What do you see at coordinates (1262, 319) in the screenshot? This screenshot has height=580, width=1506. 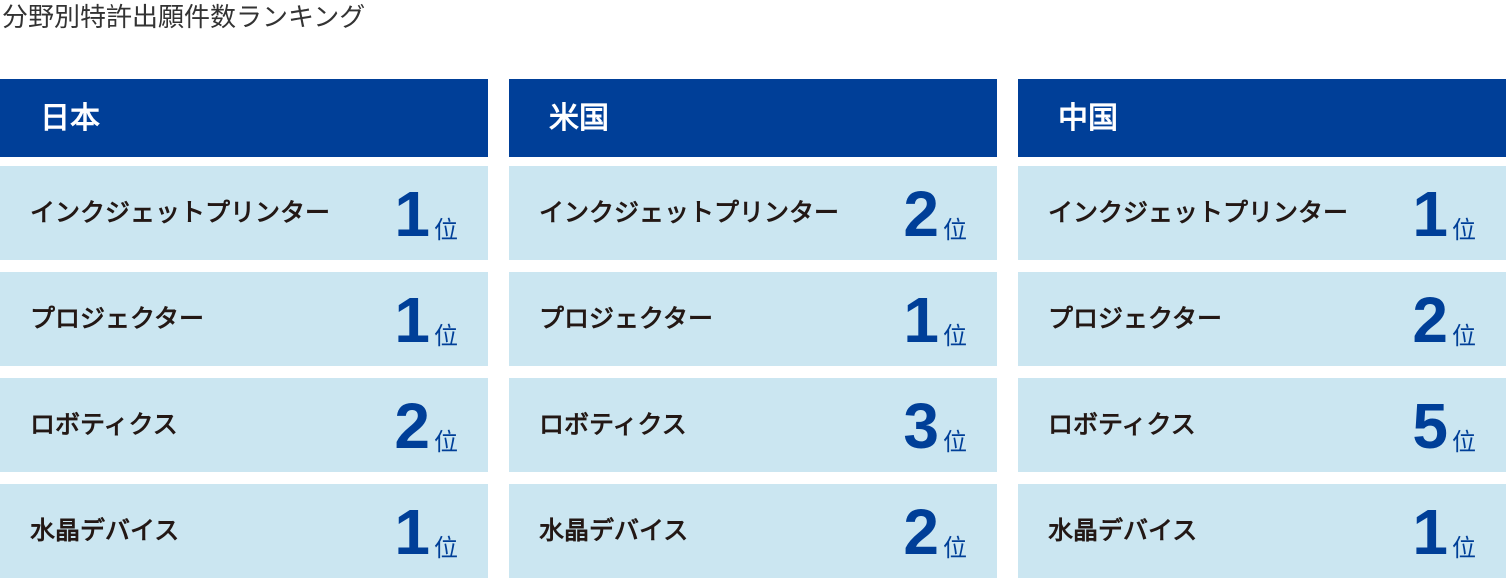 I see `ranking-row: プロジェクター 2 位` at bounding box center [1262, 319].